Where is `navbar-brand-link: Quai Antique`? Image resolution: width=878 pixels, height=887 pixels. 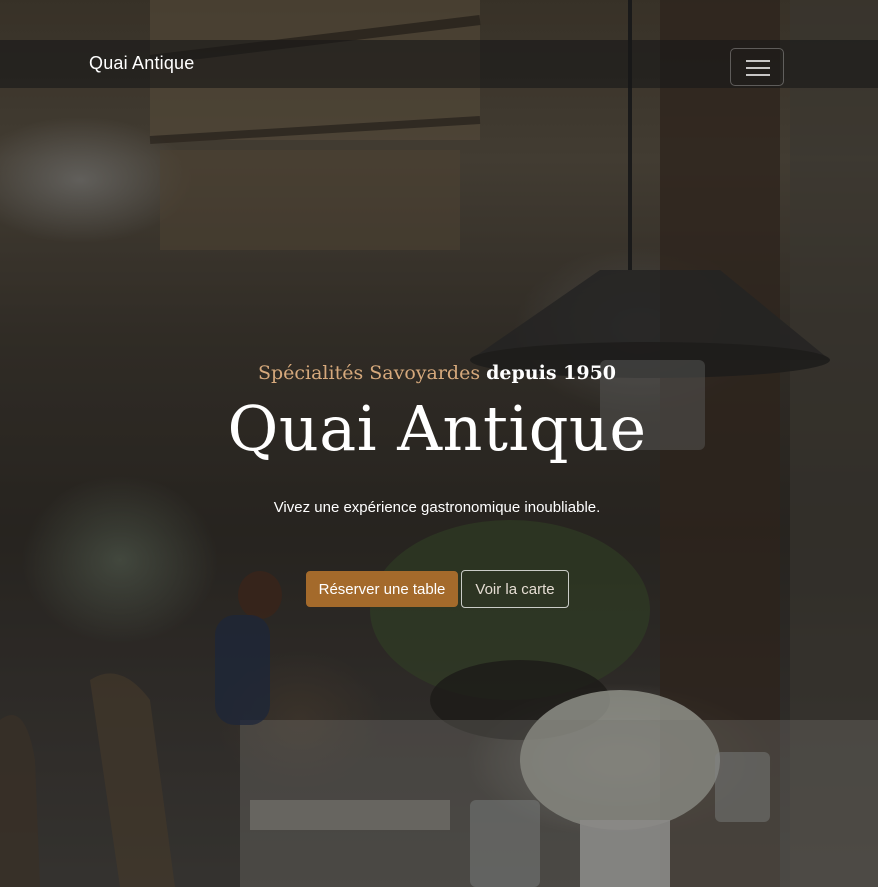 navbar-brand-link: Quai Antique is located at coordinates (141, 63).